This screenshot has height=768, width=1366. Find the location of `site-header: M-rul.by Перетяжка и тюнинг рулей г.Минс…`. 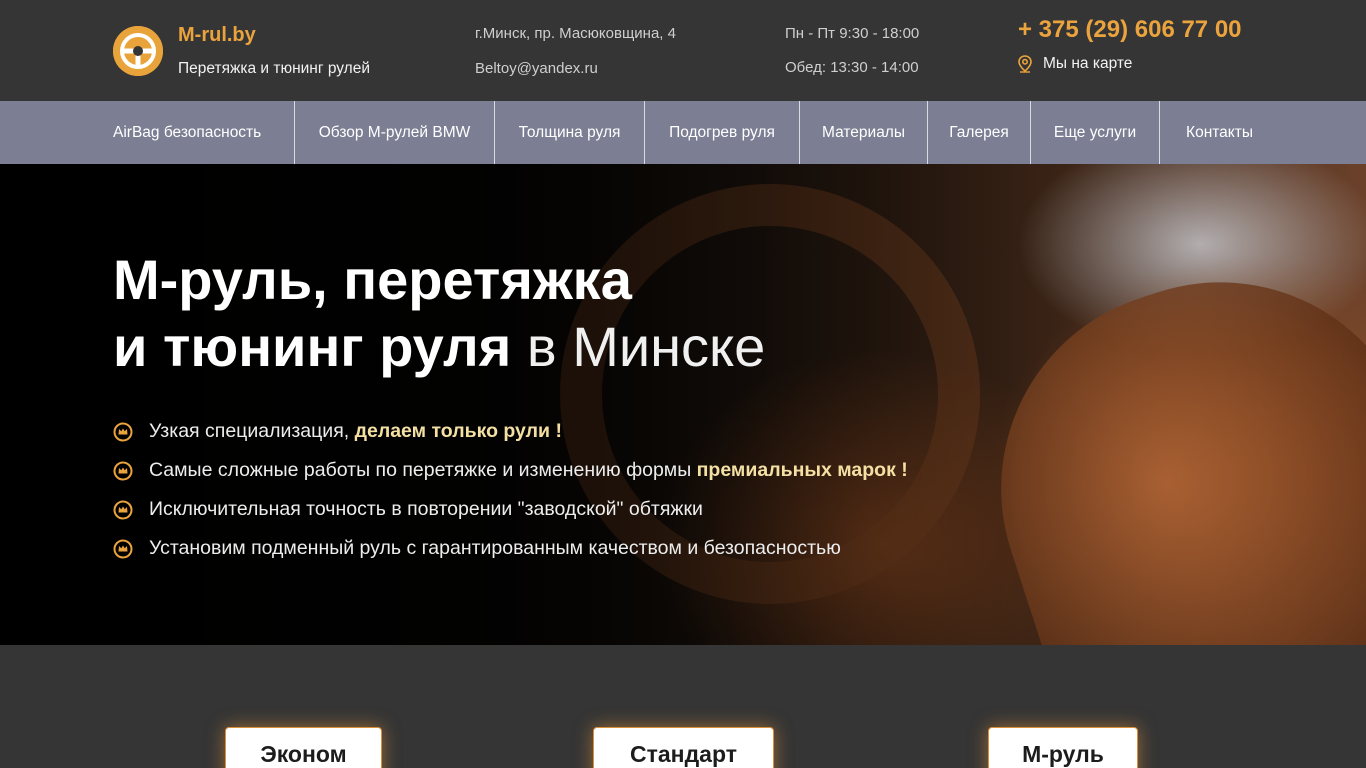

site-header: M-rul.by Перетяжка и тюнинг рулей г.Минс… is located at coordinates (683, 50).